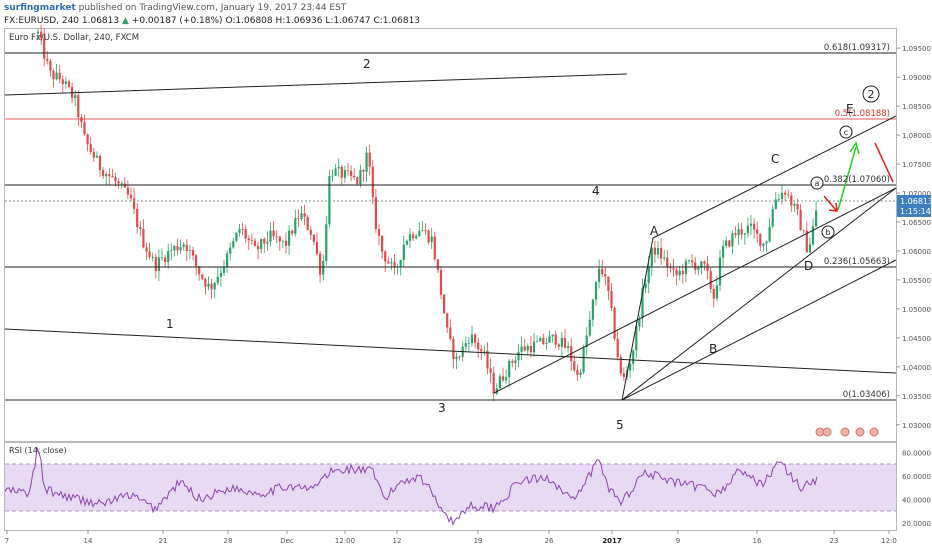 The height and width of the screenshot is (550, 932). What do you see at coordinates (170, 324) in the screenshot?
I see `wave-label-1: 1` at bounding box center [170, 324].